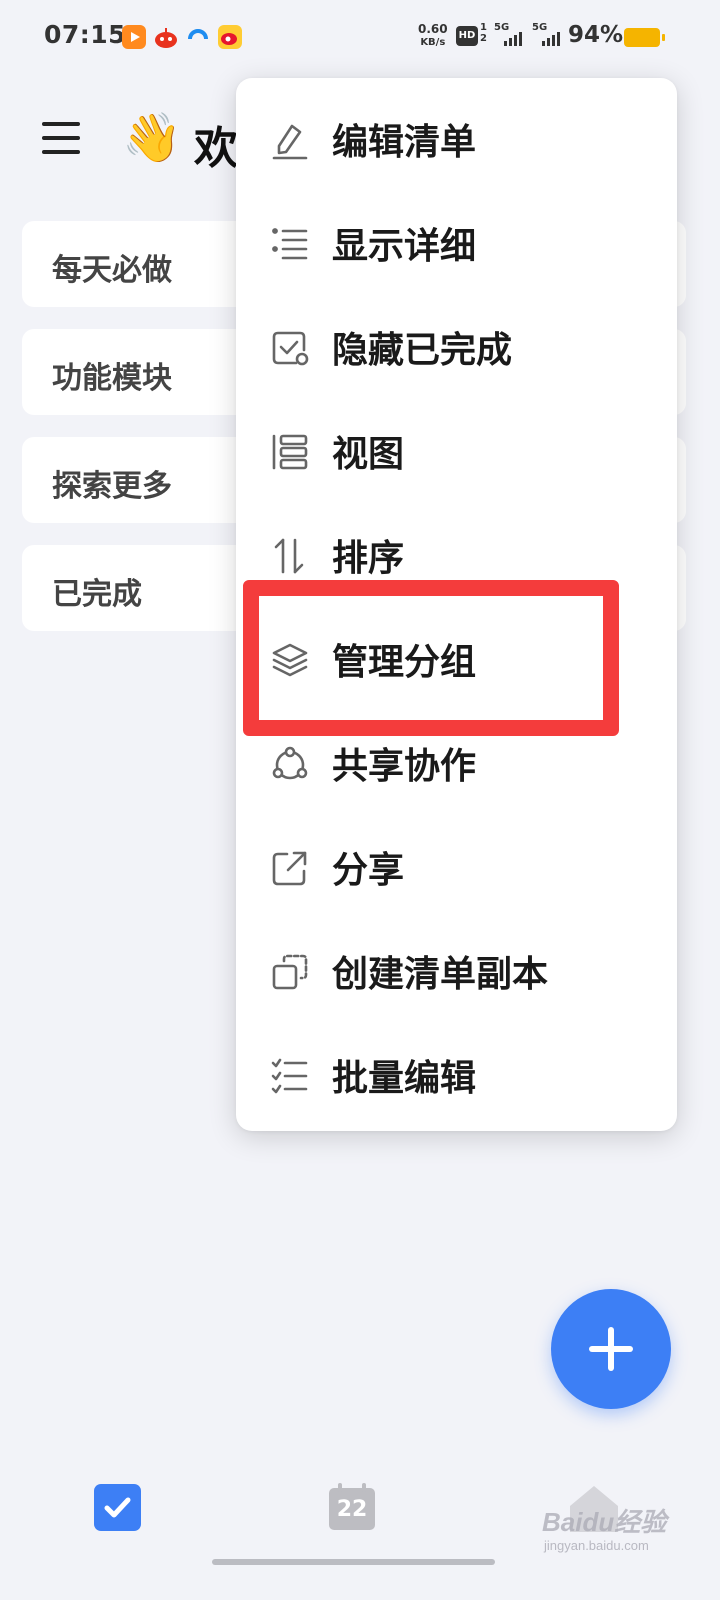 The height and width of the screenshot is (1600, 720). I want to click on add-task-button, so click(611, 1349).